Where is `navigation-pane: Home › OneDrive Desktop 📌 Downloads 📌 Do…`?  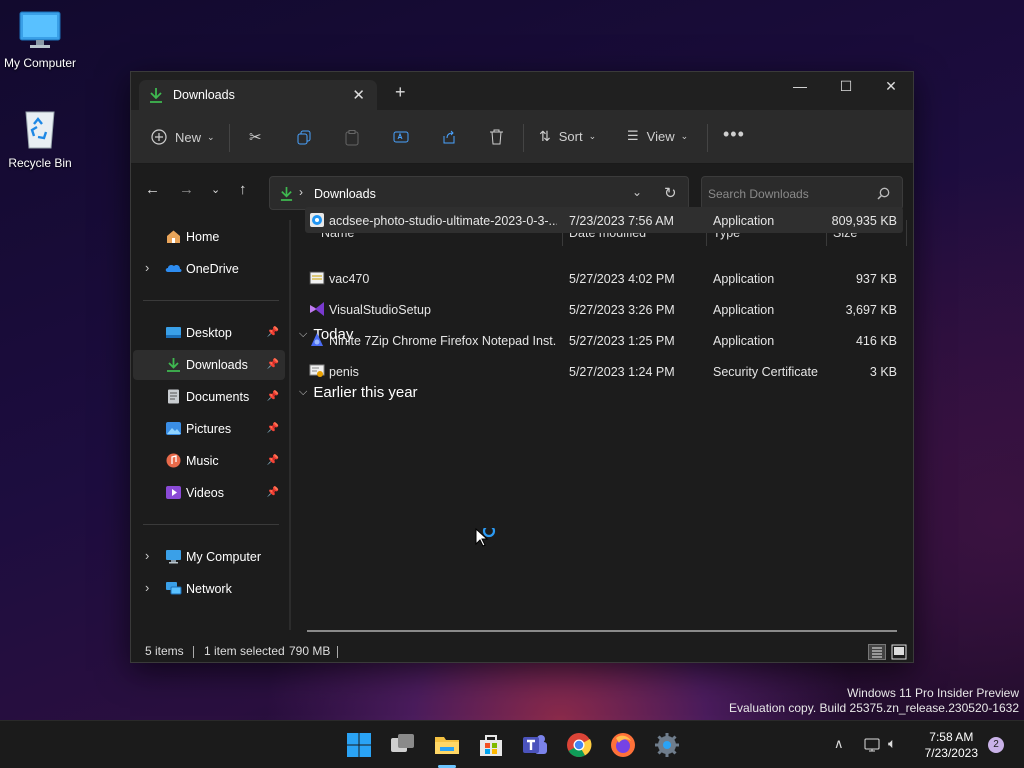
navigation-pane: Home › OneDrive Desktop 📌 Downloads 📌 Do… is located at coordinates (210, 430).